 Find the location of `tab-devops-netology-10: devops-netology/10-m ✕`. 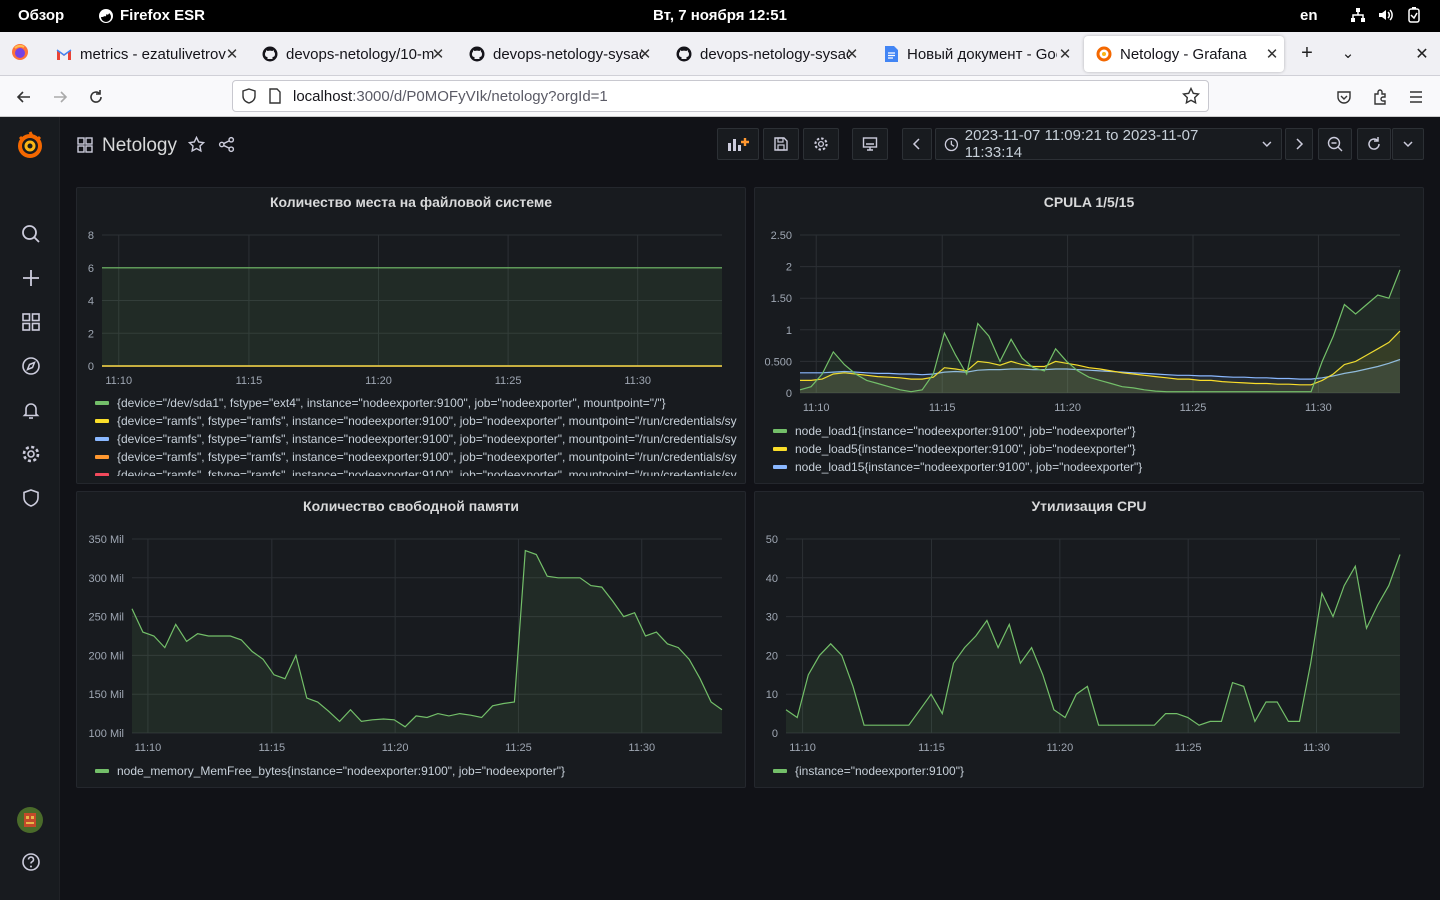

tab-devops-netology-10: devops-netology/10-m ✕ is located at coordinates (350, 54).